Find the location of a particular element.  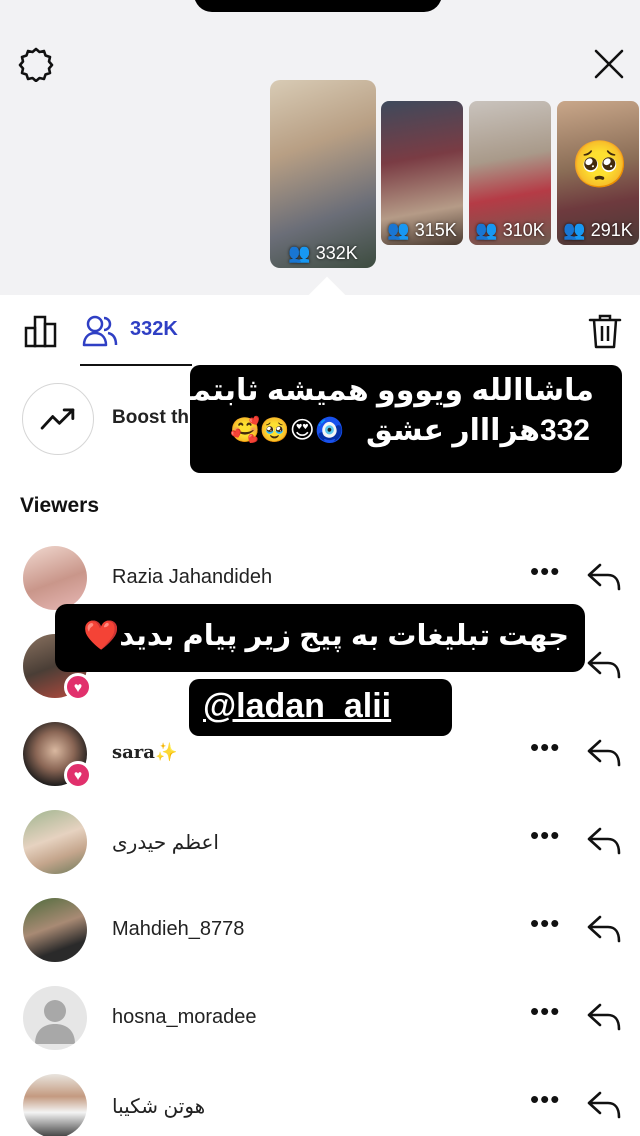

viewer-username: sara✨ is located at coordinates (144, 752).